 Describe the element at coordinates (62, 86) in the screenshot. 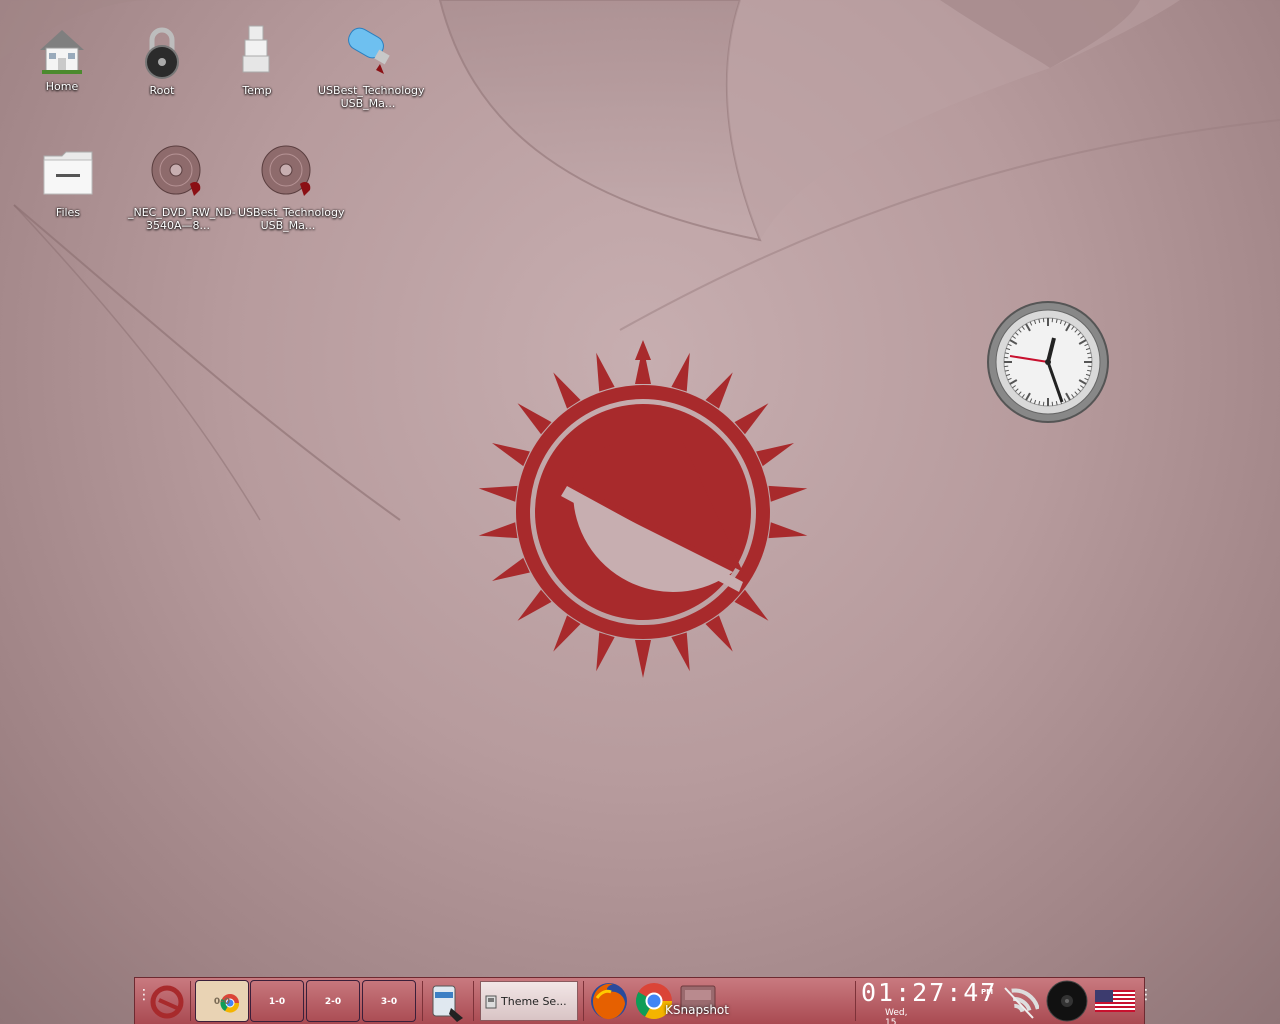

I see `desktop-icon-label: Home` at that location.